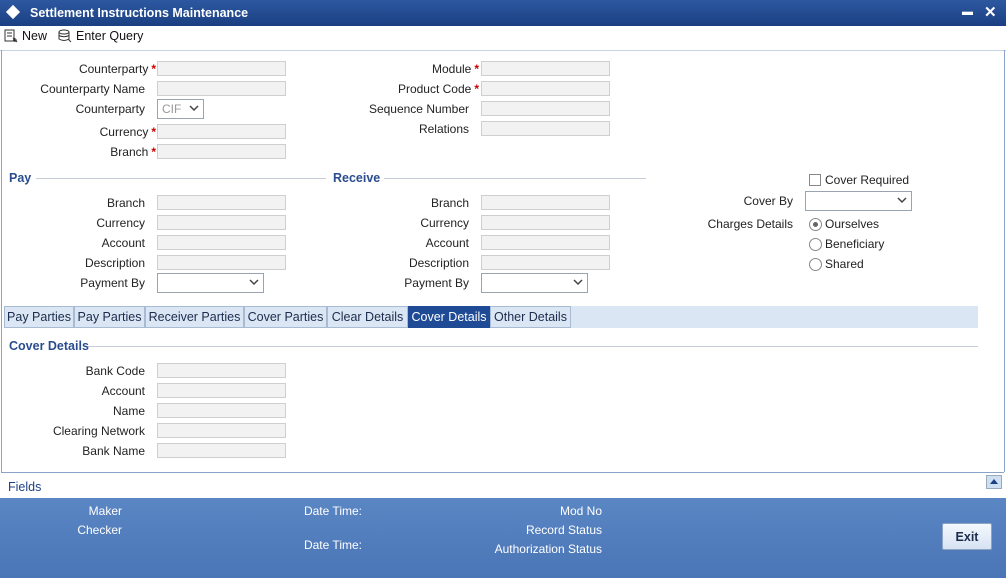 This screenshot has width=1006, height=578. I want to click on charges-details-label: Charges Details, so click(750, 224).